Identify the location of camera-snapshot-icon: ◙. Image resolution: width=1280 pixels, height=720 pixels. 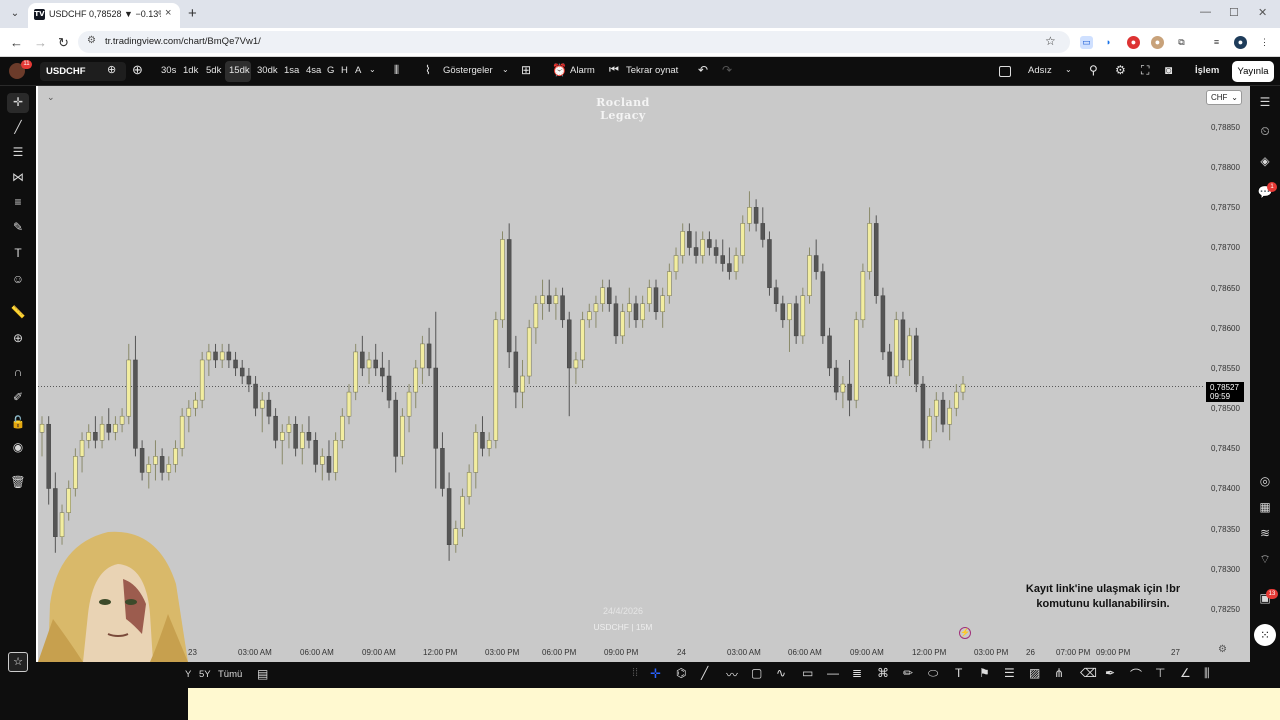
(1168, 70).